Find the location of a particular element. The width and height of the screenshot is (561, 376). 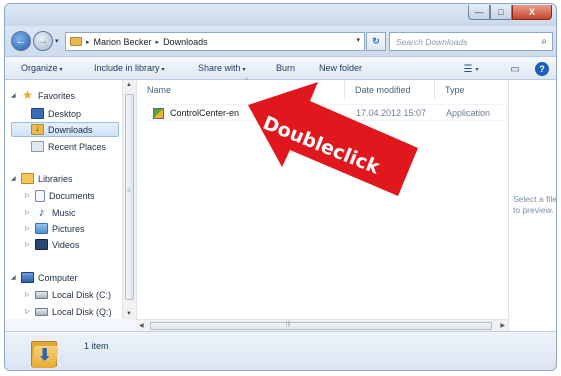

nav-desktop: Desktop is located at coordinates (56, 113).